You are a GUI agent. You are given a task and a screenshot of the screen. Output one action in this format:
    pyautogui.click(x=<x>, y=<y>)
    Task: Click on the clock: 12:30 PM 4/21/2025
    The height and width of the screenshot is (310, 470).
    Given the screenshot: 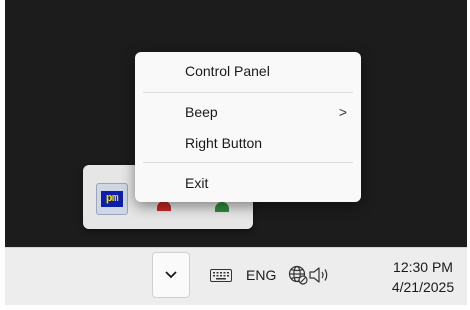 What is the action you would take?
    pyautogui.click(x=423, y=277)
    